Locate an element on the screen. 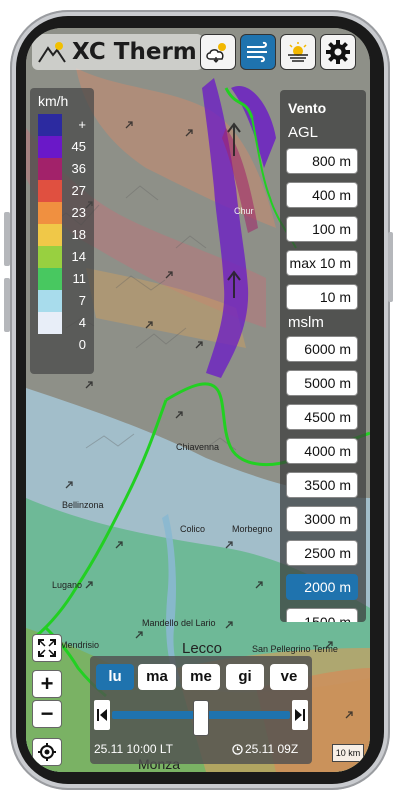 This screenshot has height=800, width=400. legend-row: 7 is located at coordinates (62, 301).